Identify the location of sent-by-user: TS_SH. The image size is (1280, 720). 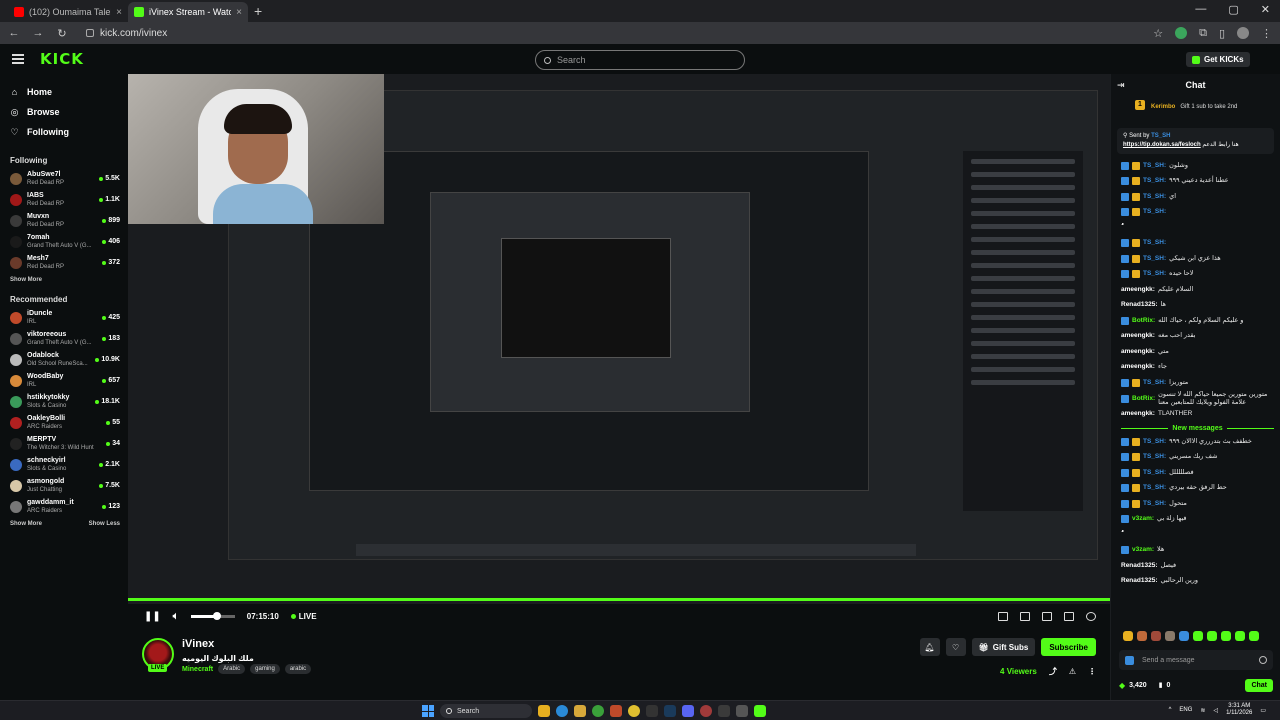
(1160, 136).